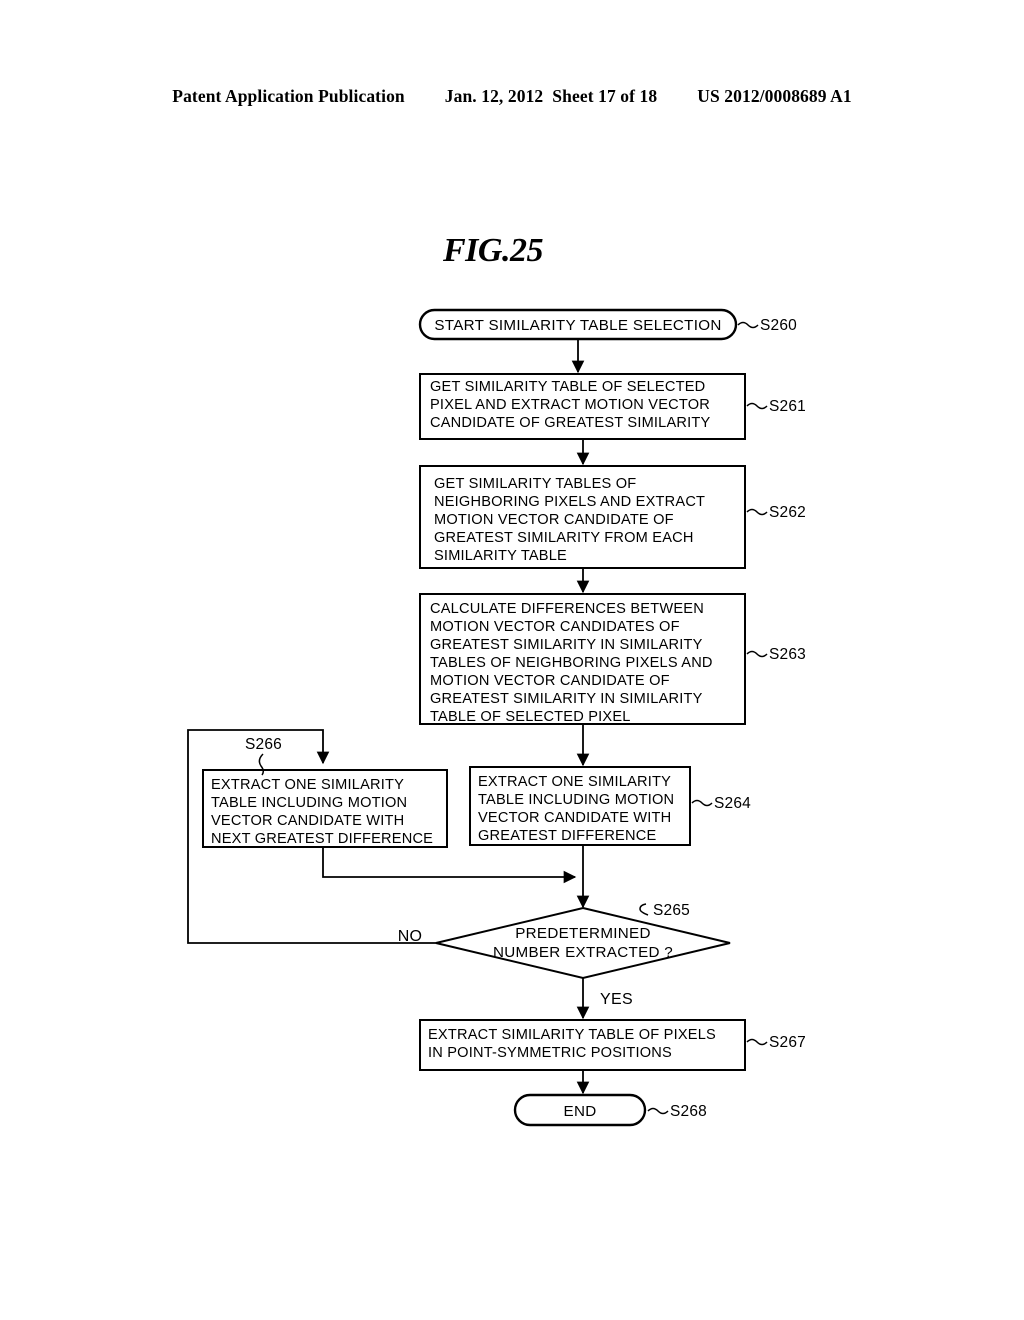 This screenshot has width=1024, height=1320. Describe the element at coordinates (500, 556) in the screenshot. I see `s262-line-5: SIMILARITY TABLE` at that location.